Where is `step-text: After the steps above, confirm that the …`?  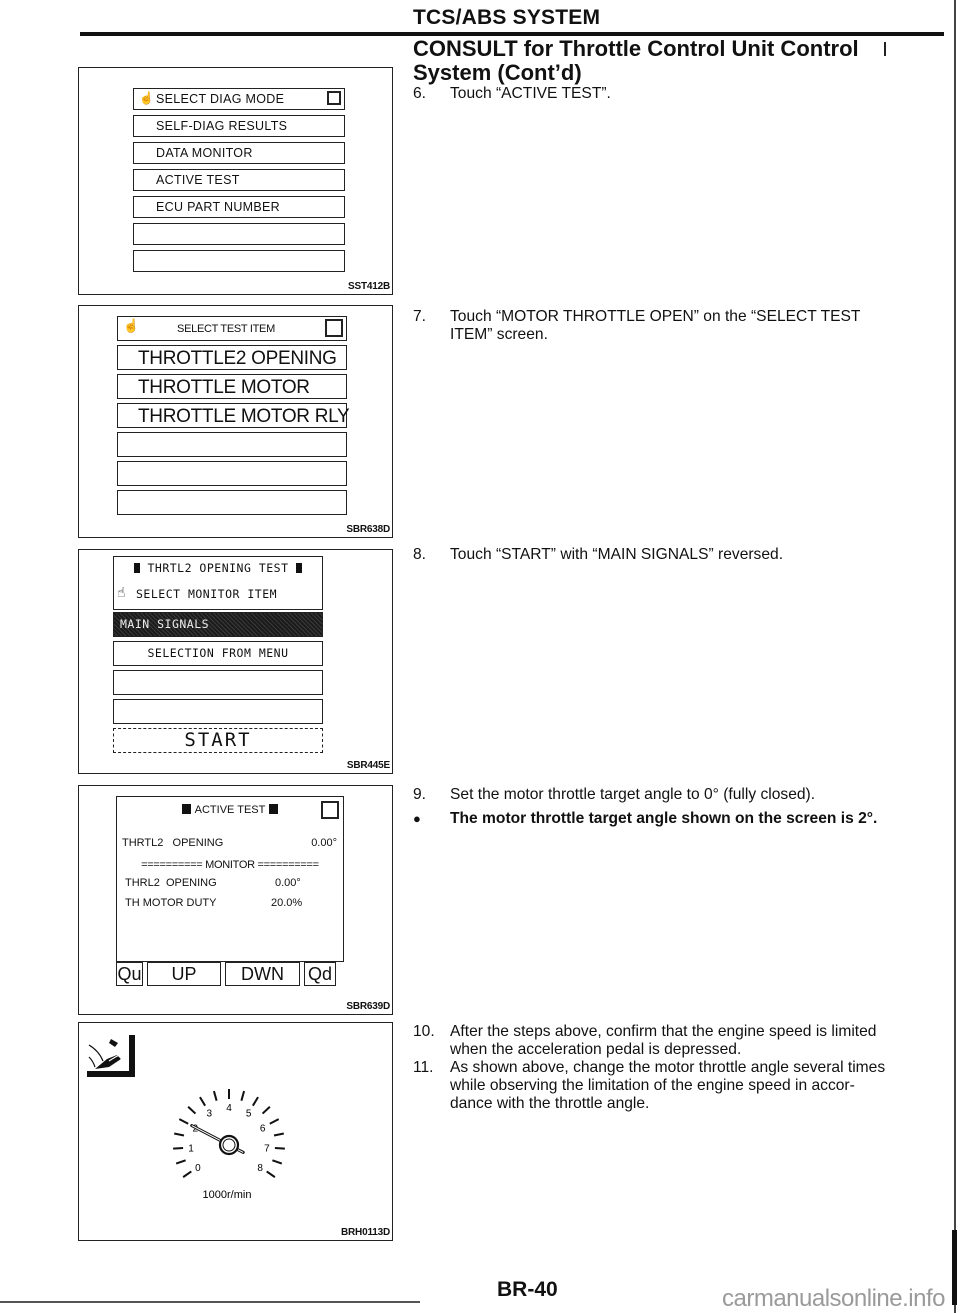
step-text: After the steps above, confirm that the … is located at coordinates (700, 1041).